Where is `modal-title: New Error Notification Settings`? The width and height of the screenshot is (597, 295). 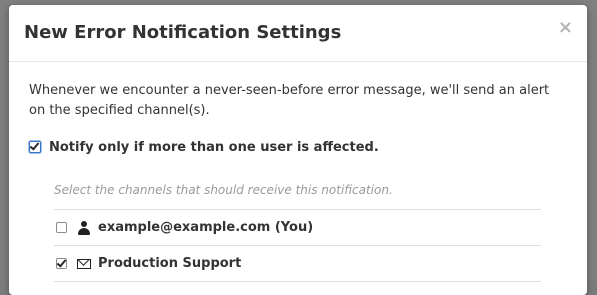
modal-title: New Error Notification Settings is located at coordinates (183, 32).